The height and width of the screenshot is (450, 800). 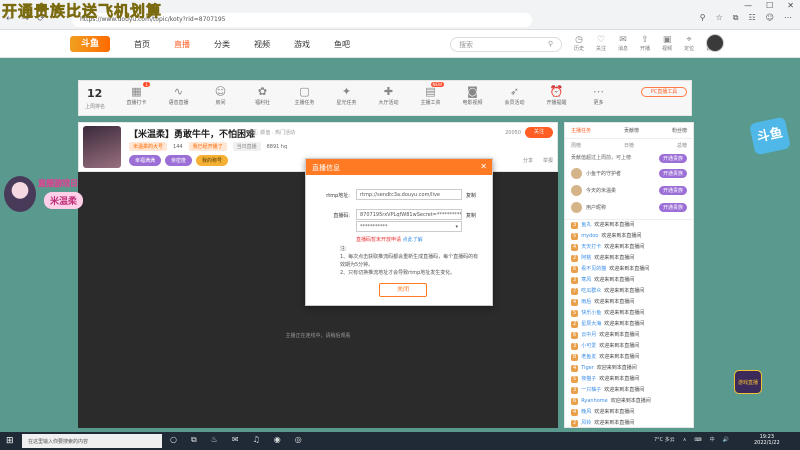 What do you see at coordinates (712, 439) in the screenshot?
I see `ime-indicator: 中` at bounding box center [712, 439].